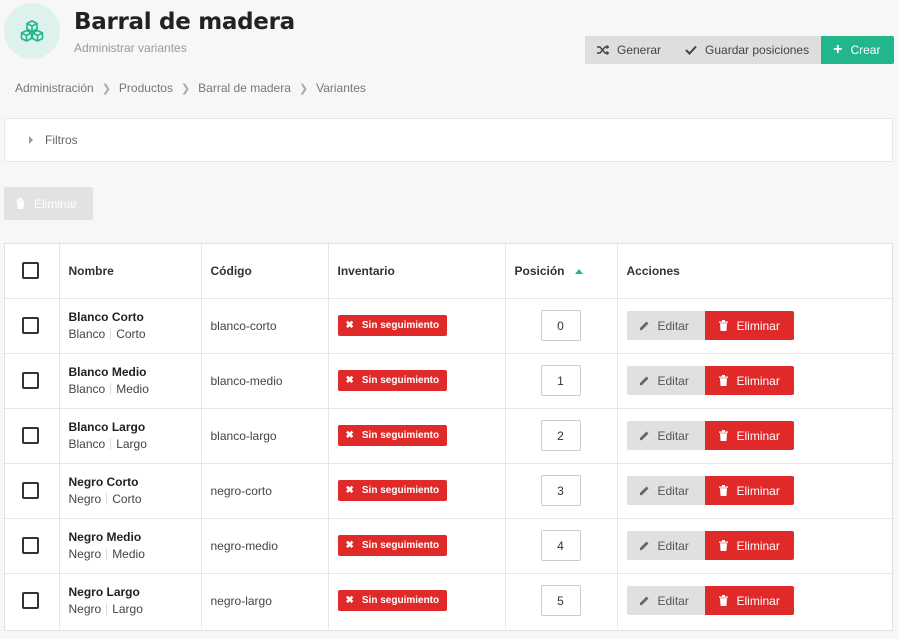  I want to click on breadcrumb-item-productos: Productos, so click(146, 88).